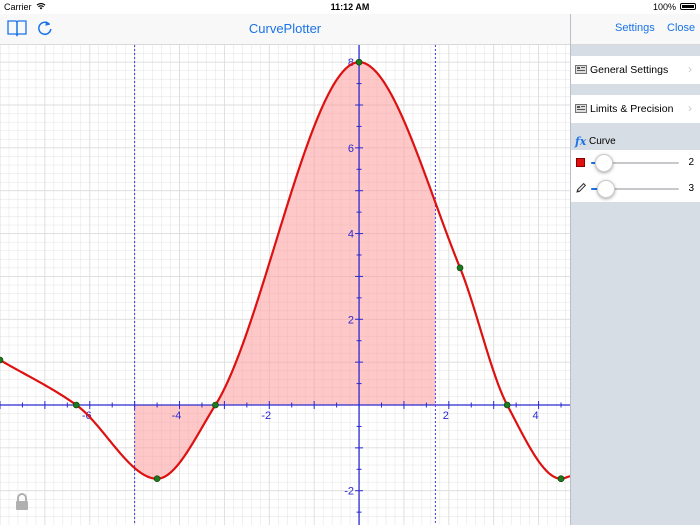 The width and height of the screenshot is (700, 525). I want to click on page-title: CurvePlotter, so click(285, 28).